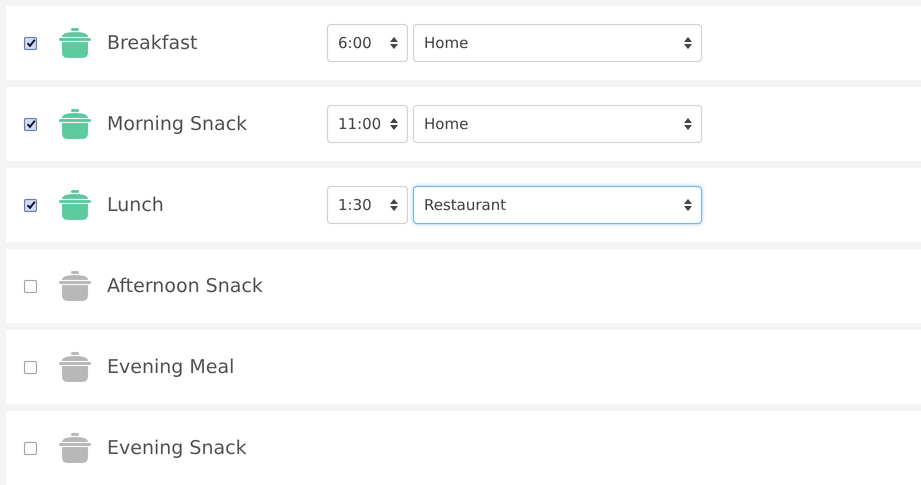 This screenshot has height=485, width=921. I want to click on meal-name: Evening Snack, so click(177, 448).